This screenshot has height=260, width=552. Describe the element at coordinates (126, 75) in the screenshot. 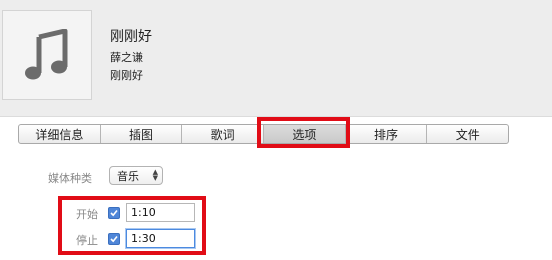

I see `song-album: 刚刚好` at that location.